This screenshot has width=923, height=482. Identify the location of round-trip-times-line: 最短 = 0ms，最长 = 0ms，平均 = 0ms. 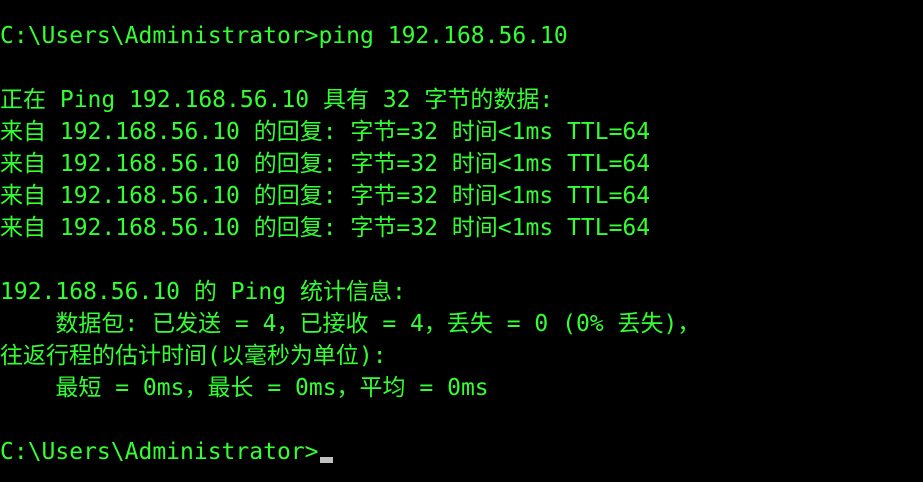
(244, 388).